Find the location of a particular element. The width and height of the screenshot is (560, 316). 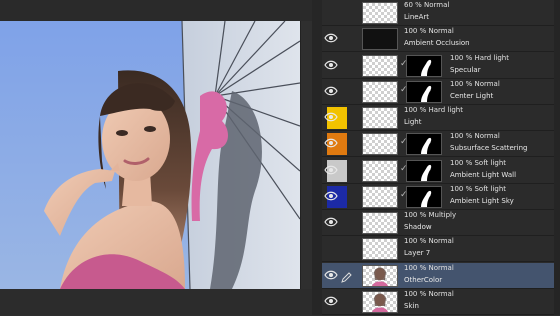

layer-blend-mode: 60 % Normal is located at coordinates (427, 5).